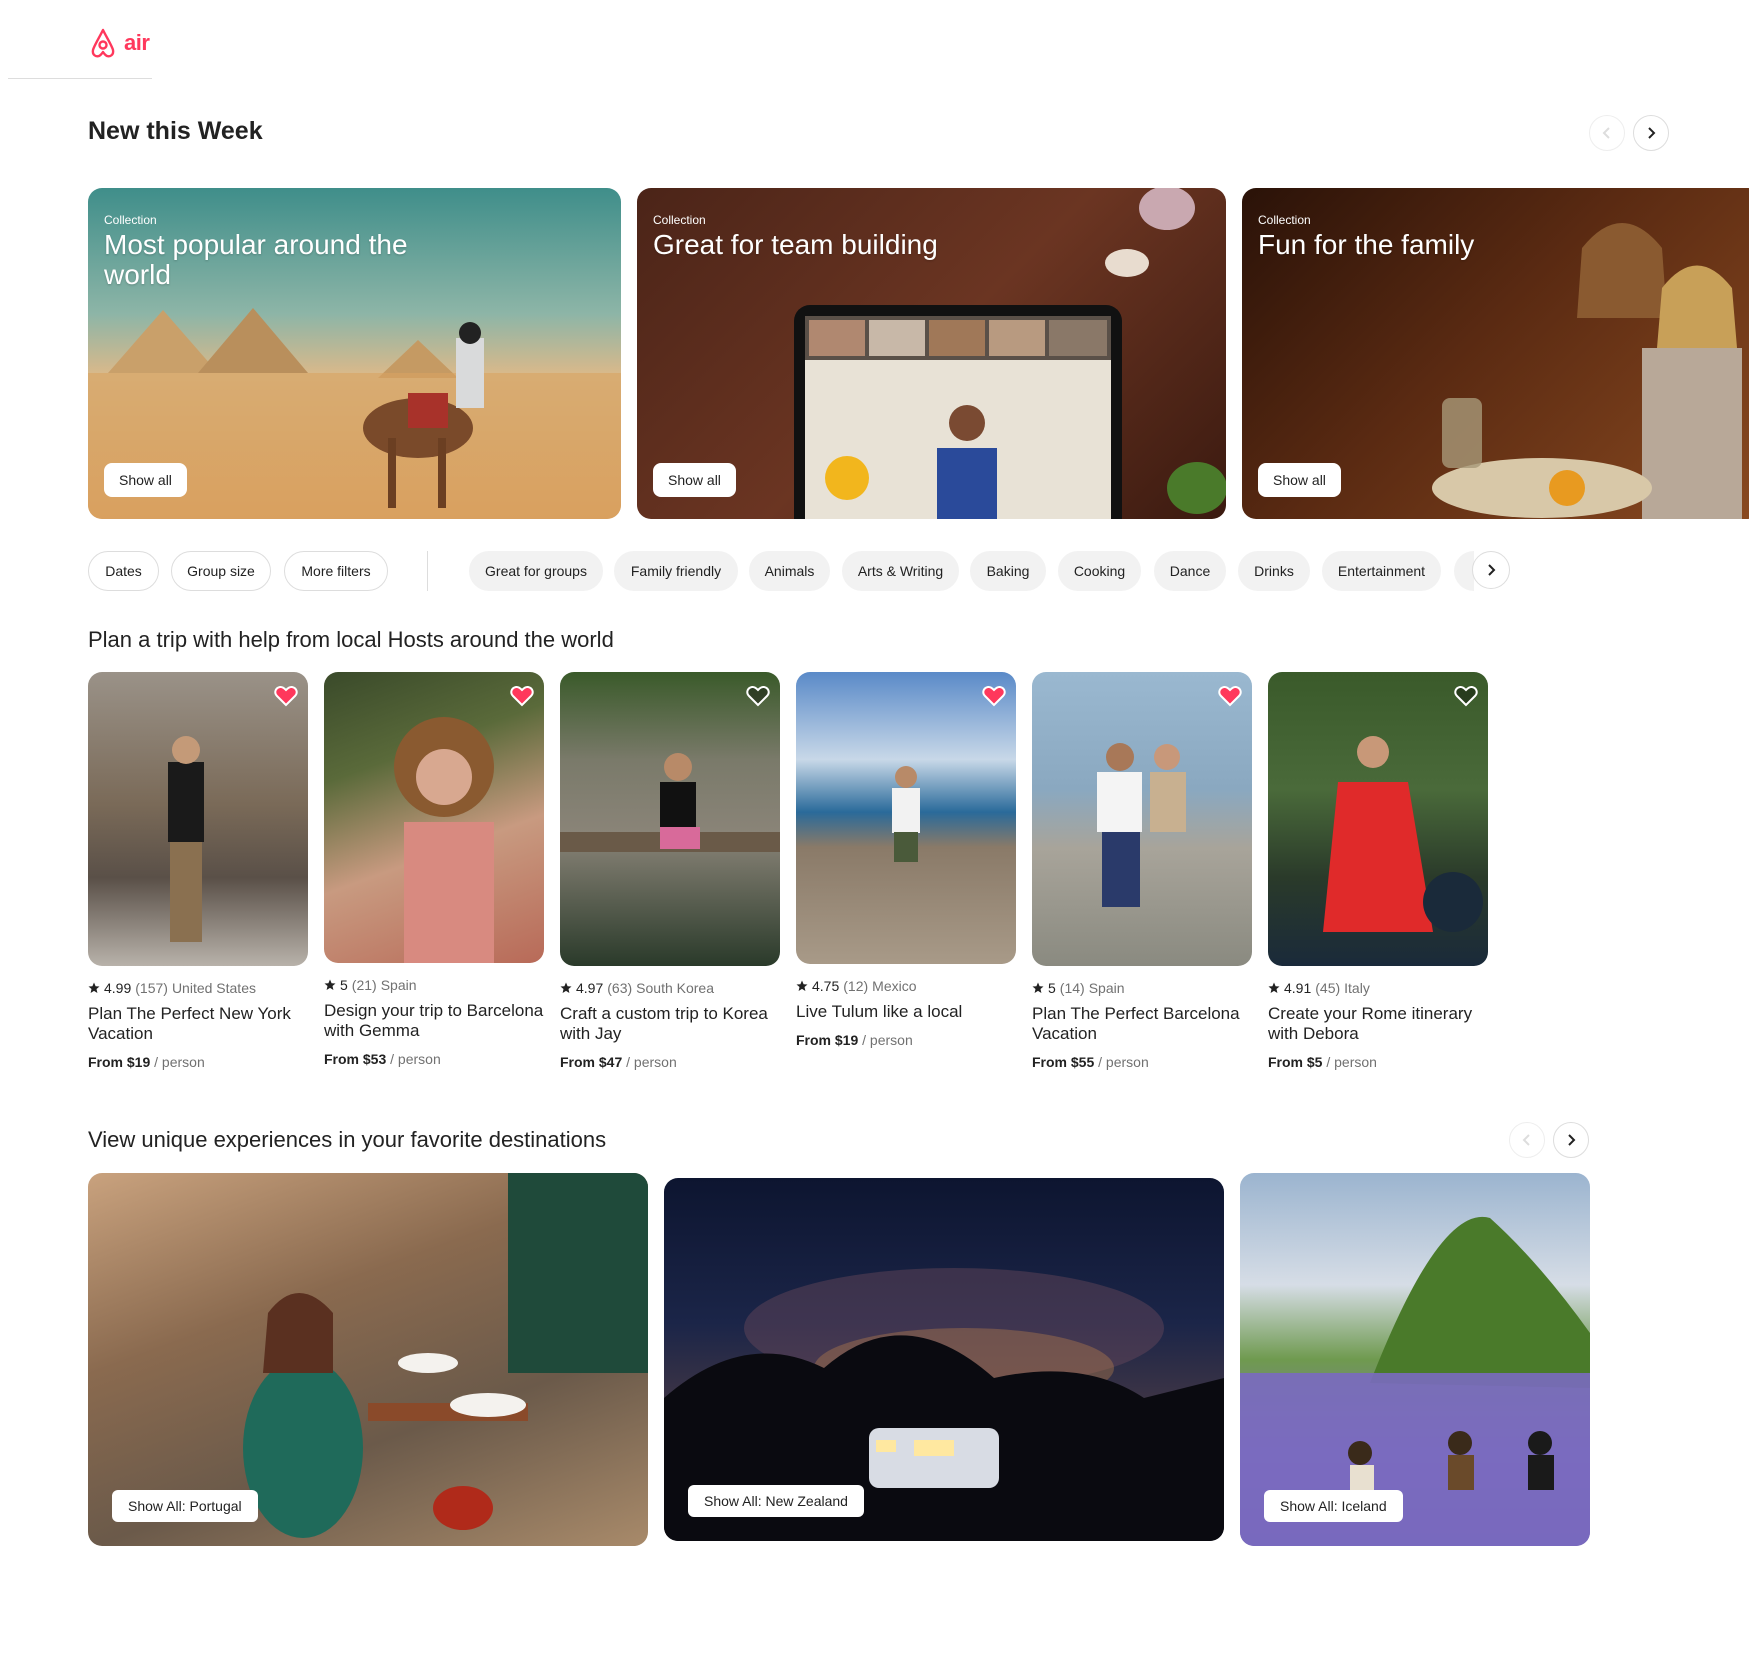 The width and height of the screenshot is (1749, 1659). I want to click on experience-price: From $5 / person, so click(1378, 1062).